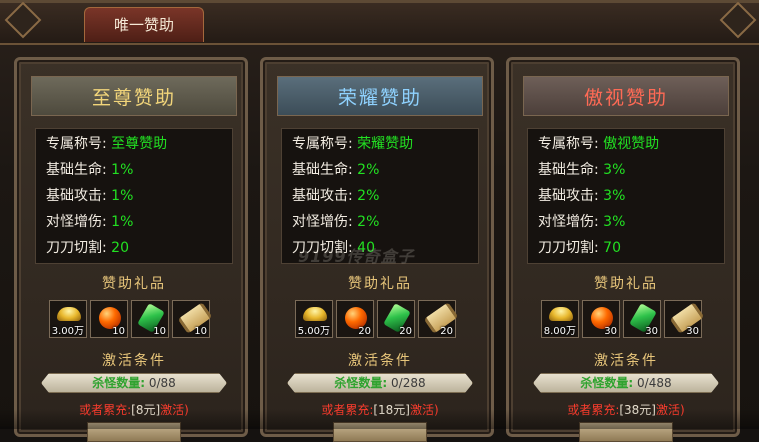 This screenshot has height=442, width=759. I want to click on stat-row-title: 专属称号: 荣耀赞助, so click(382, 144).